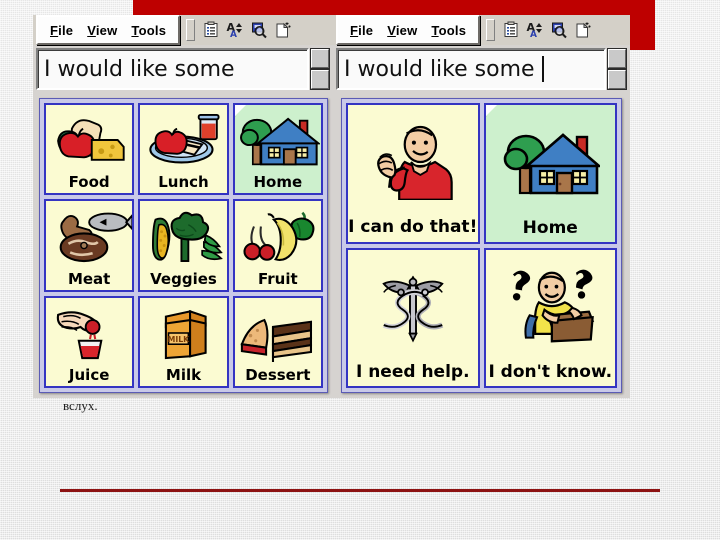 The width and height of the screenshot is (720, 540). I want to click on message-text-left: I would like some, so click(139, 69).